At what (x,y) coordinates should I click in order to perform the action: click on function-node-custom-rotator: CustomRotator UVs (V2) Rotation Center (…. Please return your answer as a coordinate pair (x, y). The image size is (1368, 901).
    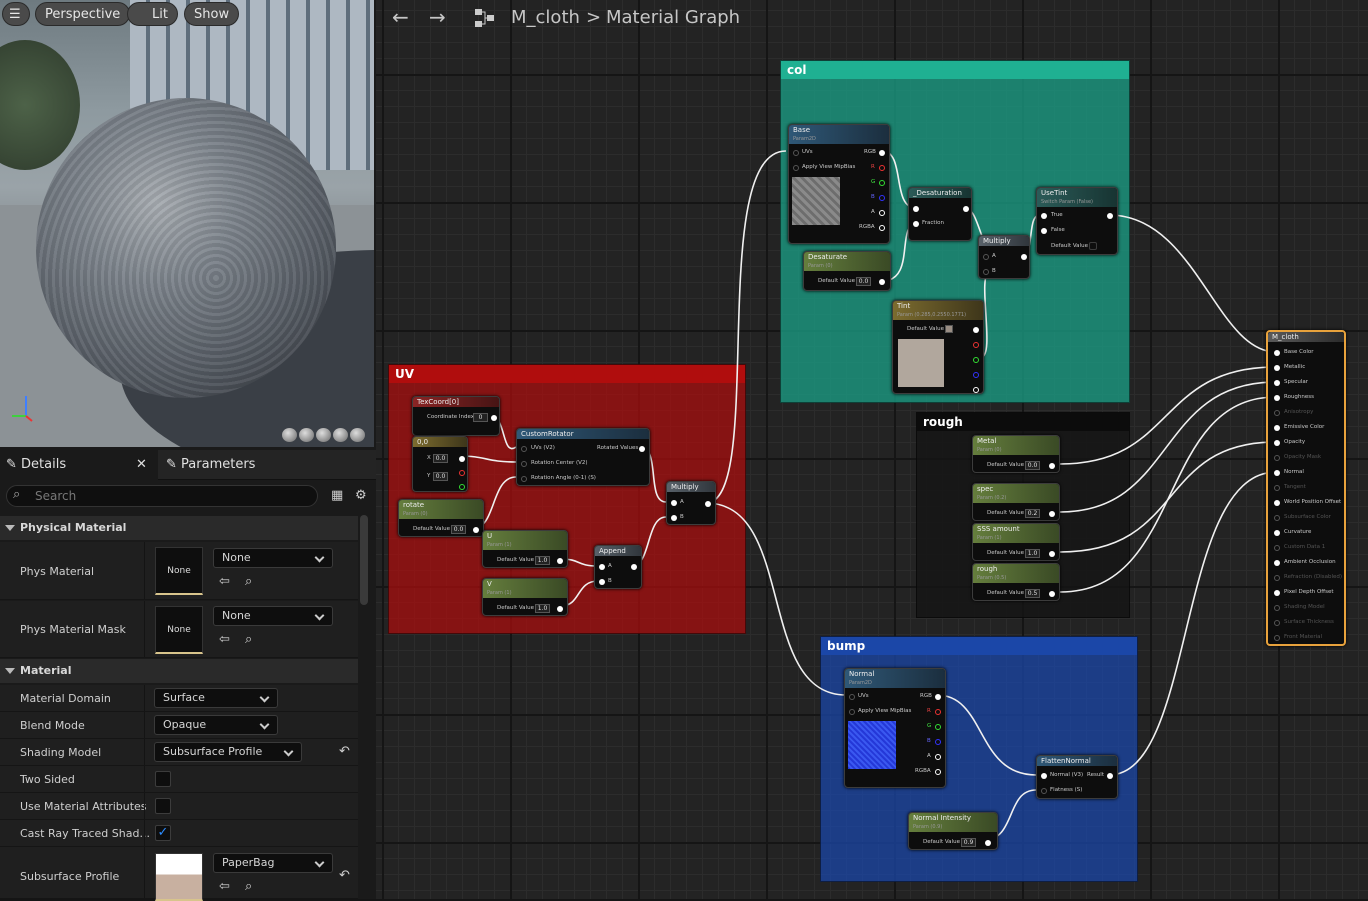
    Looking at the image, I should click on (583, 457).